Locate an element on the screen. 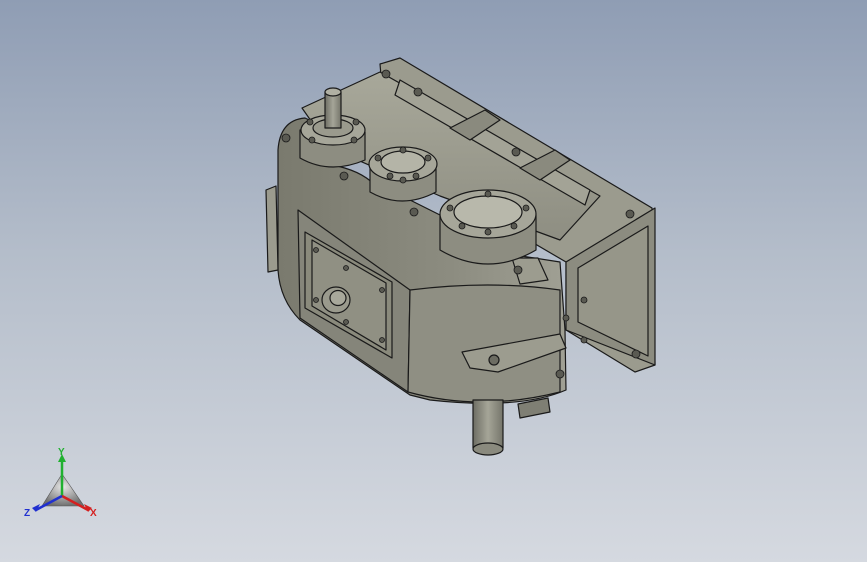 This screenshot has width=867, height=562. y-axis-label: Y is located at coordinates (61, 452).